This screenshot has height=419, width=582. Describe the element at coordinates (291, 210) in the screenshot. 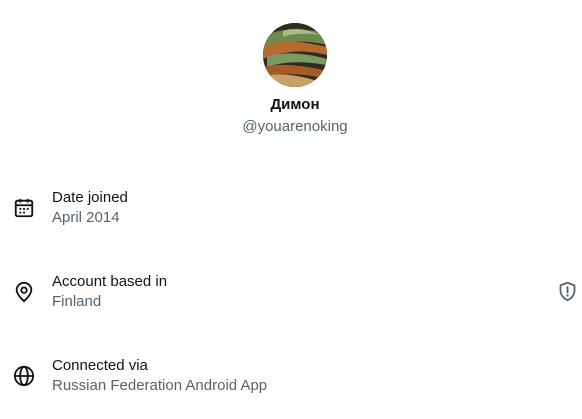

I see `date-joined-row: Date joined April 2014` at that location.